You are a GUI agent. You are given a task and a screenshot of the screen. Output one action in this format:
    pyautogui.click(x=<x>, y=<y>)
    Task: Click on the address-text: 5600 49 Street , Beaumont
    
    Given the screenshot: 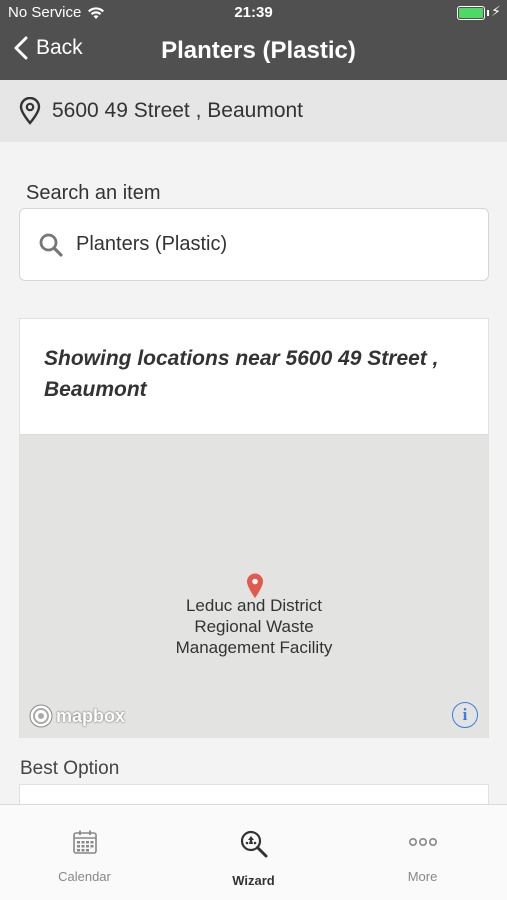 What is the action you would take?
    pyautogui.click(x=178, y=110)
    